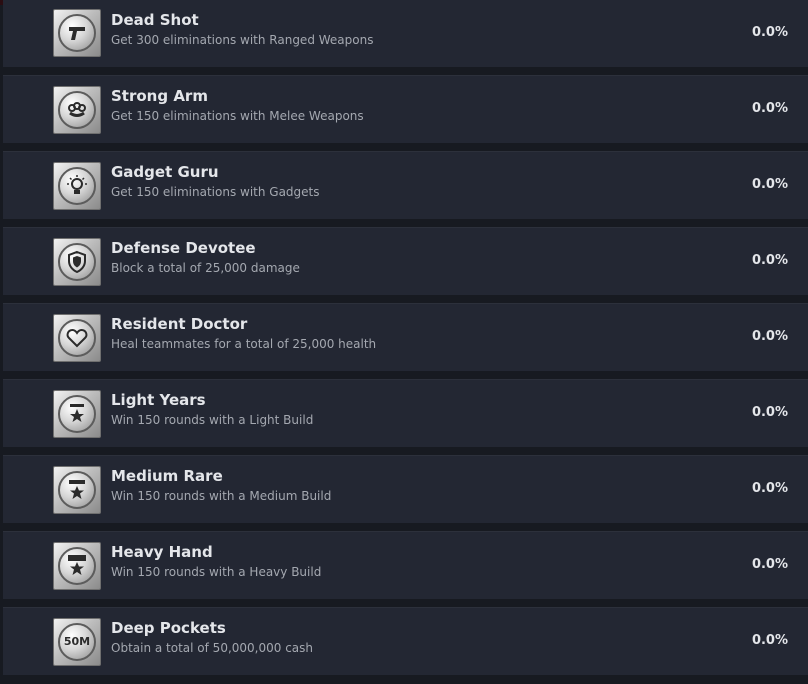 The image size is (808, 684). What do you see at coordinates (162, 552) in the screenshot?
I see `achievement-title: Heavy Hand` at bounding box center [162, 552].